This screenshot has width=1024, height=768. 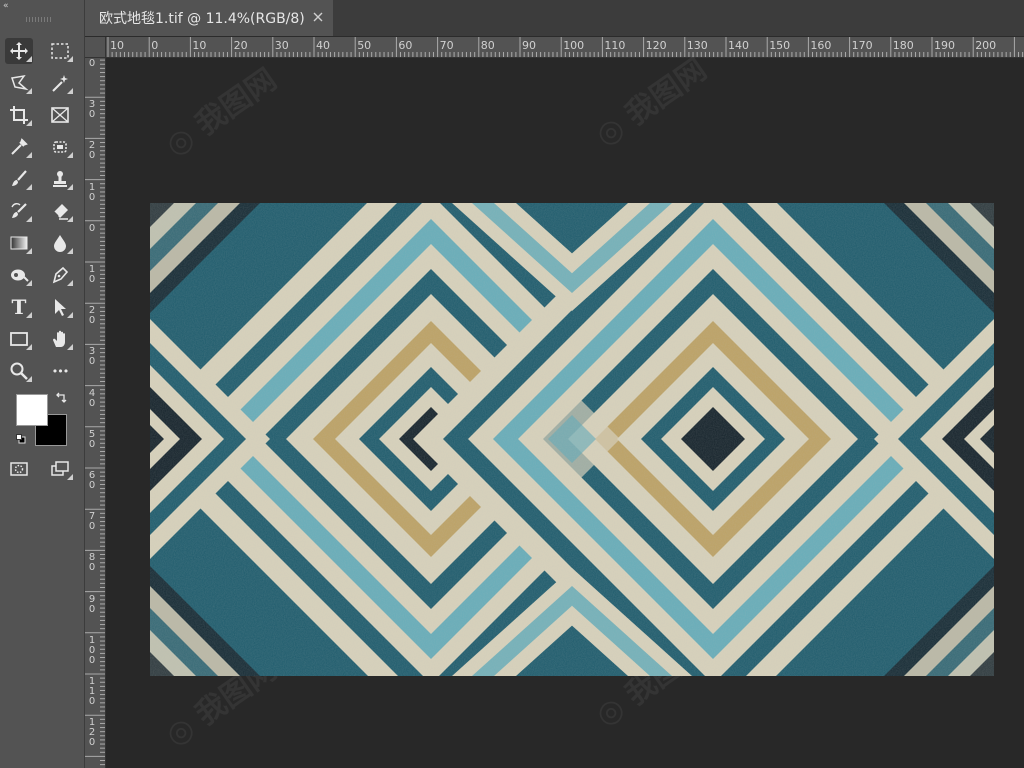 I want to click on move-tool, so click(x=19, y=51).